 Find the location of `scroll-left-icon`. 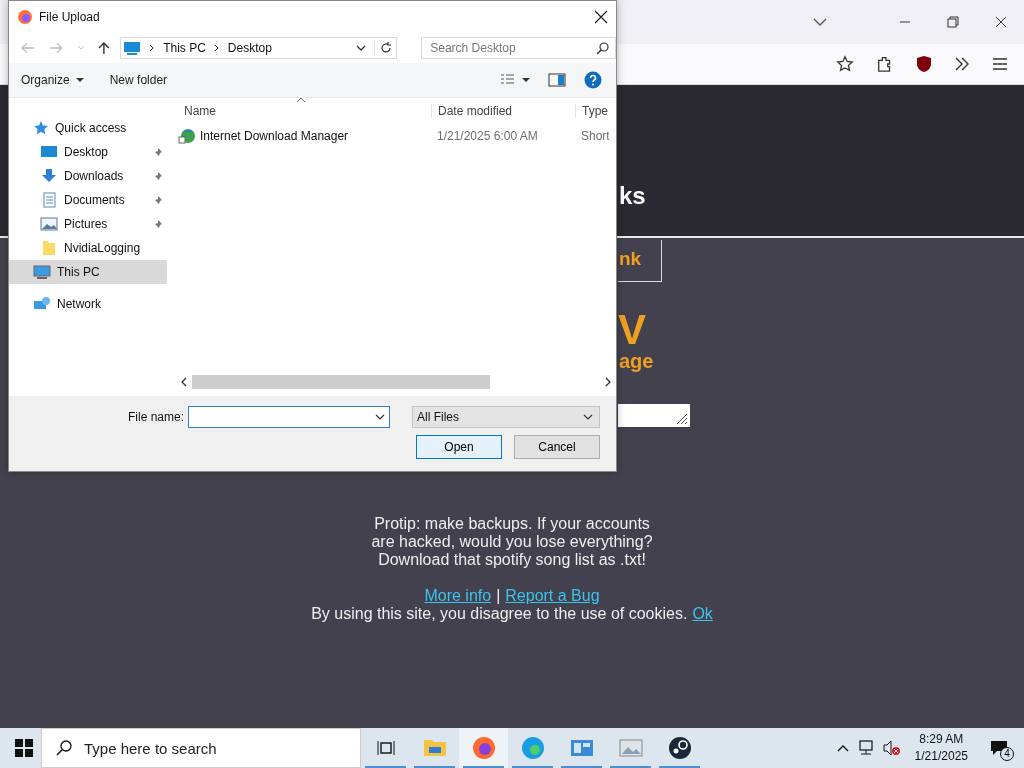

scroll-left-icon is located at coordinates (184, 382).